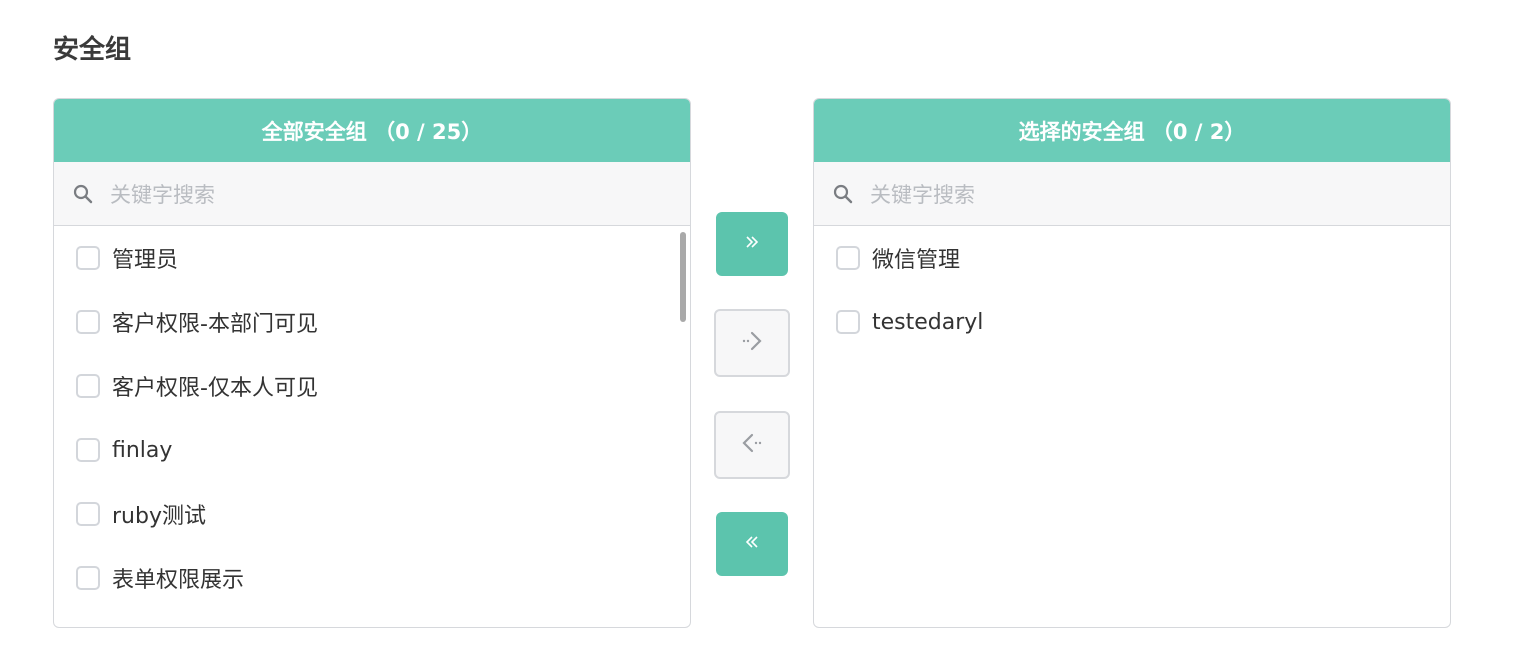 This screenshot has height=668, width=1518. Describe the element at coordinates (142, 450) in the screenshot. I see `item-label: finlay` at that location.